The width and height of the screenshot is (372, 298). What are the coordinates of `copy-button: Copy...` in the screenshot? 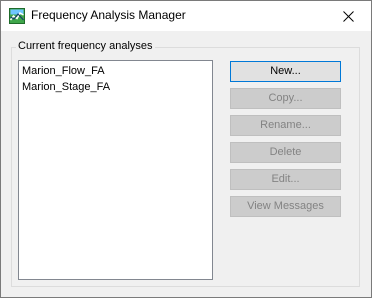 It's located at (285, 98).